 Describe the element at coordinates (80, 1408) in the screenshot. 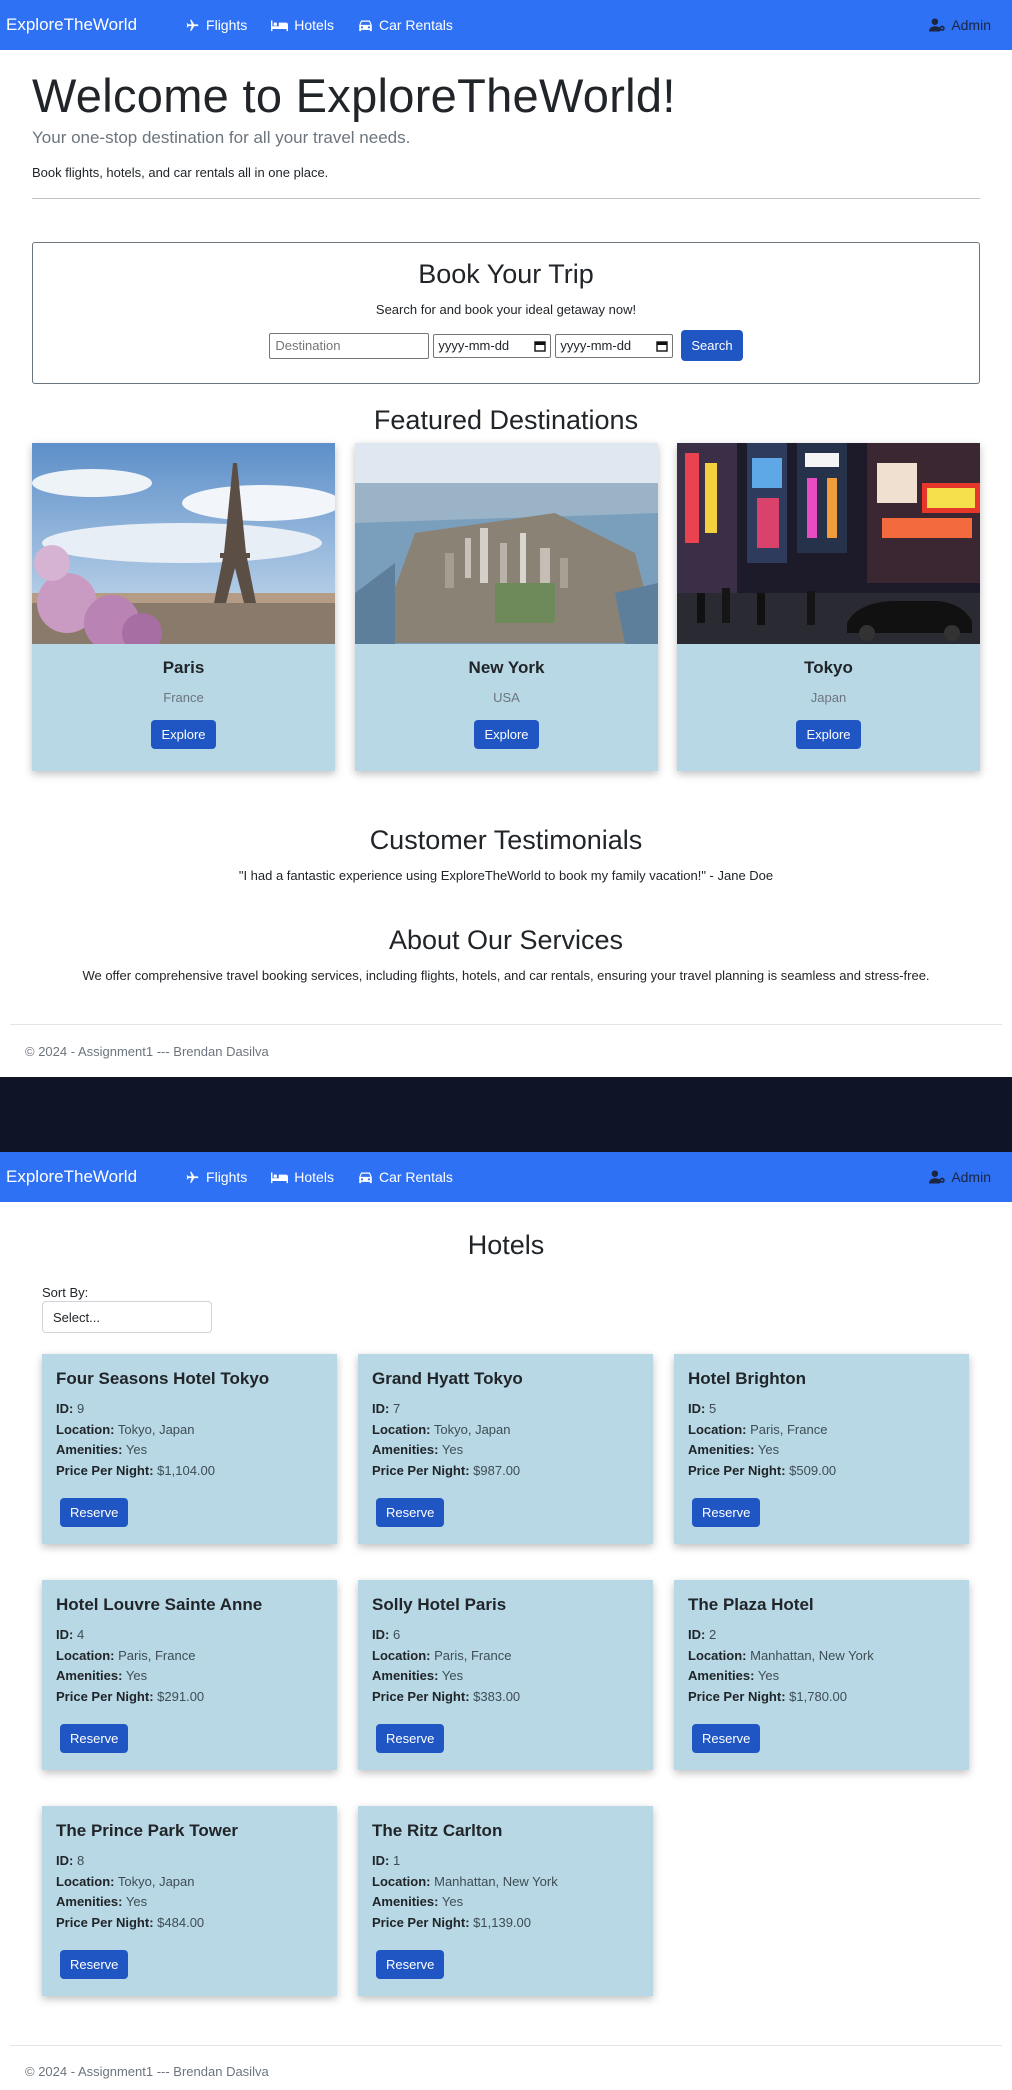

I see `hotel-id: 9` at that location.